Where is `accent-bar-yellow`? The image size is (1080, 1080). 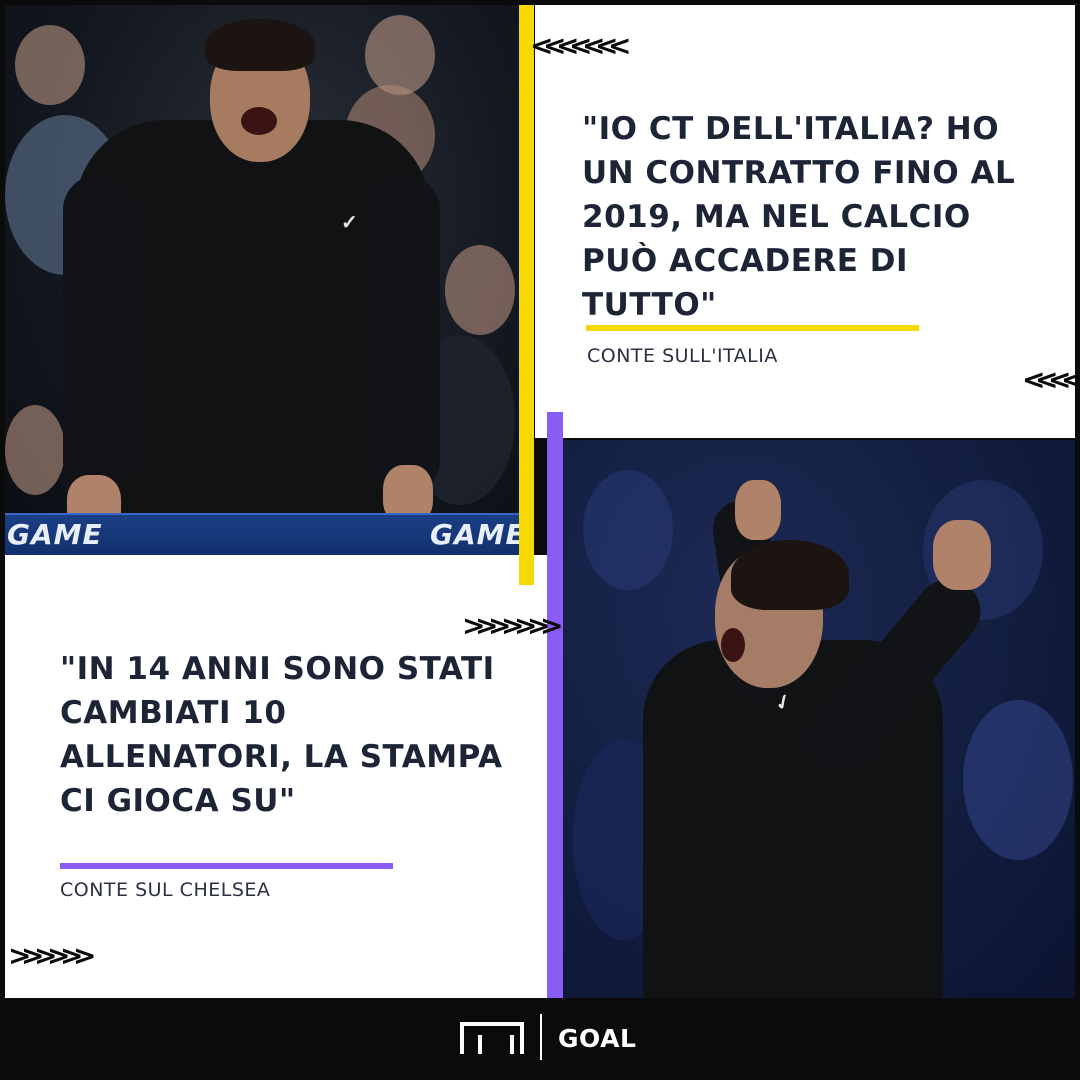
accent-bar-yellow is located at coordinates (526, 295).